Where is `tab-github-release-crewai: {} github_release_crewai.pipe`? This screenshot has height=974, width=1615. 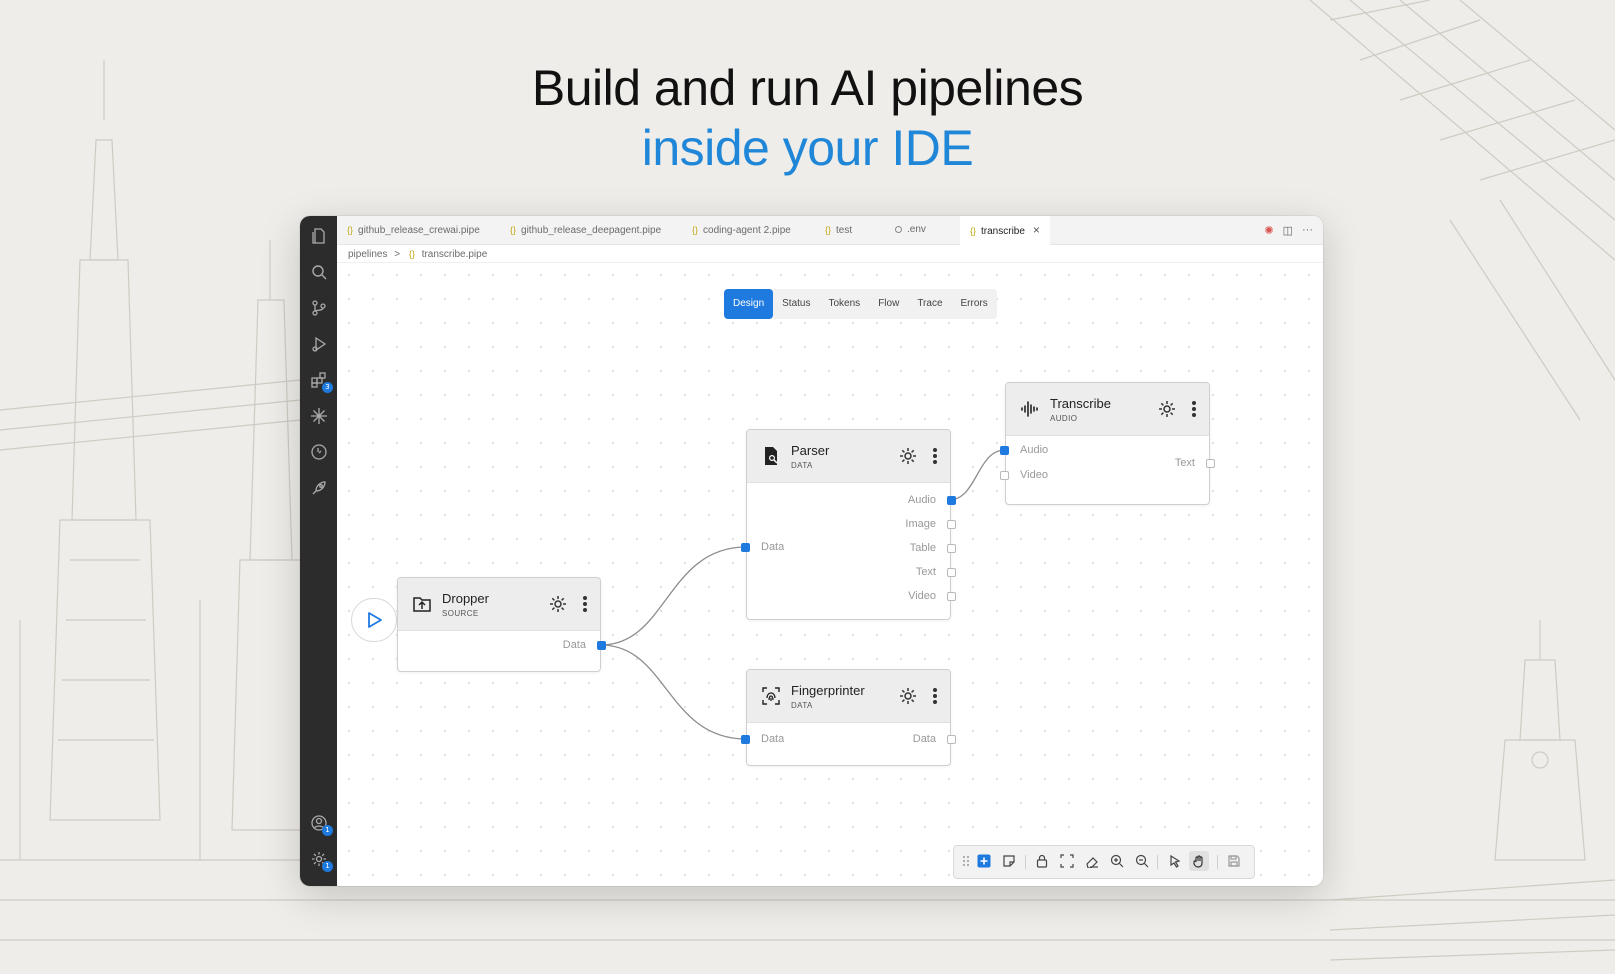 tab-github-release-crewai: {} github_release_crewai.pipe is located at coordinates (413, 230).